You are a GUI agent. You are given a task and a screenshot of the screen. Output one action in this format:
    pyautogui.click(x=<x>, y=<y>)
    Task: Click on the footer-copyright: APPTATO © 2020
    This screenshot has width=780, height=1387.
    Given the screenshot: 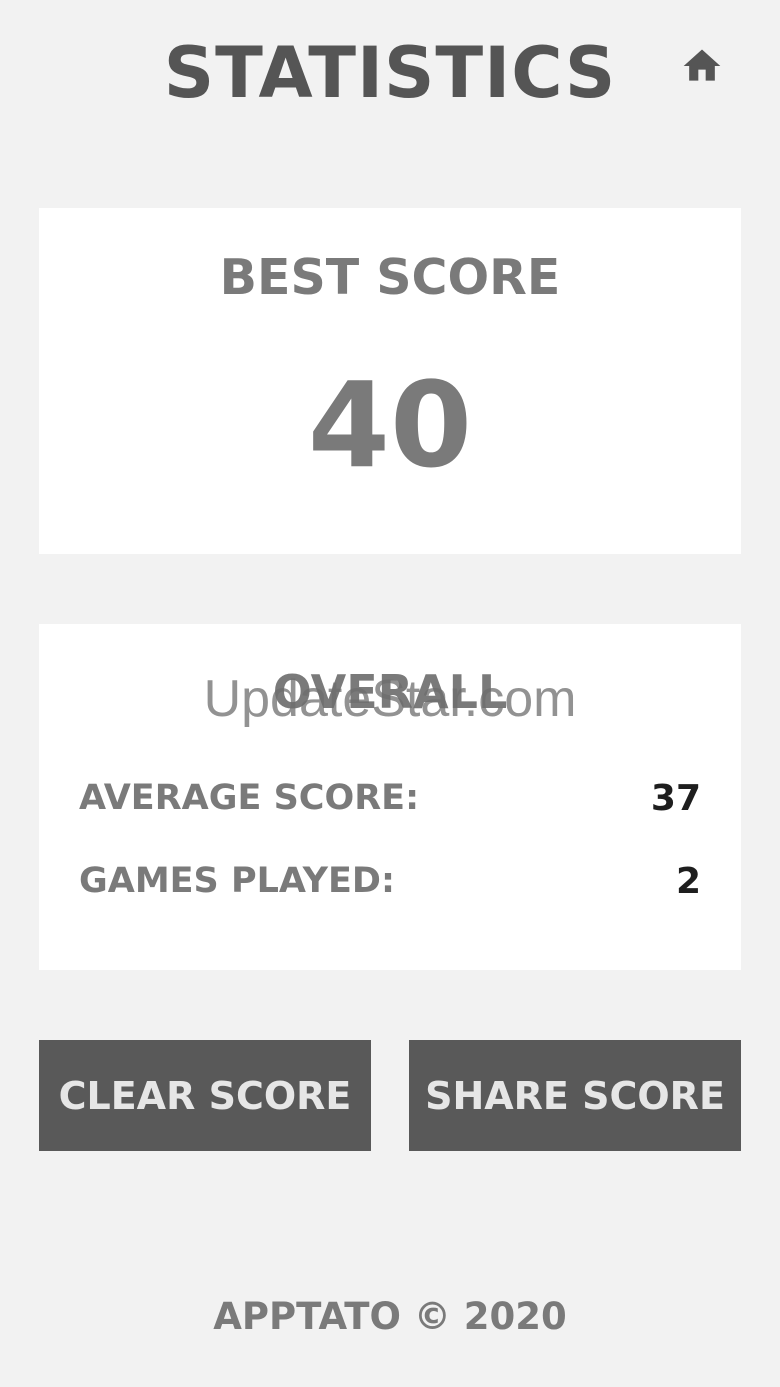 What is the action you would take?
    pyautogui.click(x=390, y=1316)
    